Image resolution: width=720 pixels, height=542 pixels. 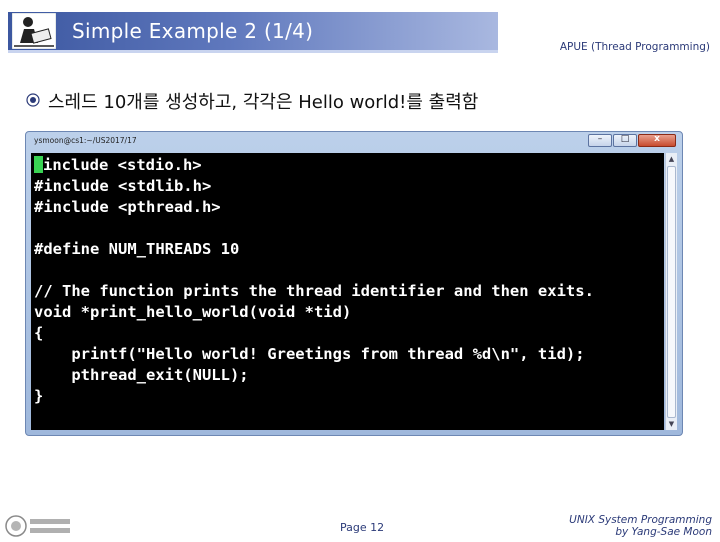 What do you see at coordinates (34, 31) in the screenshot?
I see `reader-logo-icon` at bounding box center [34, 31].